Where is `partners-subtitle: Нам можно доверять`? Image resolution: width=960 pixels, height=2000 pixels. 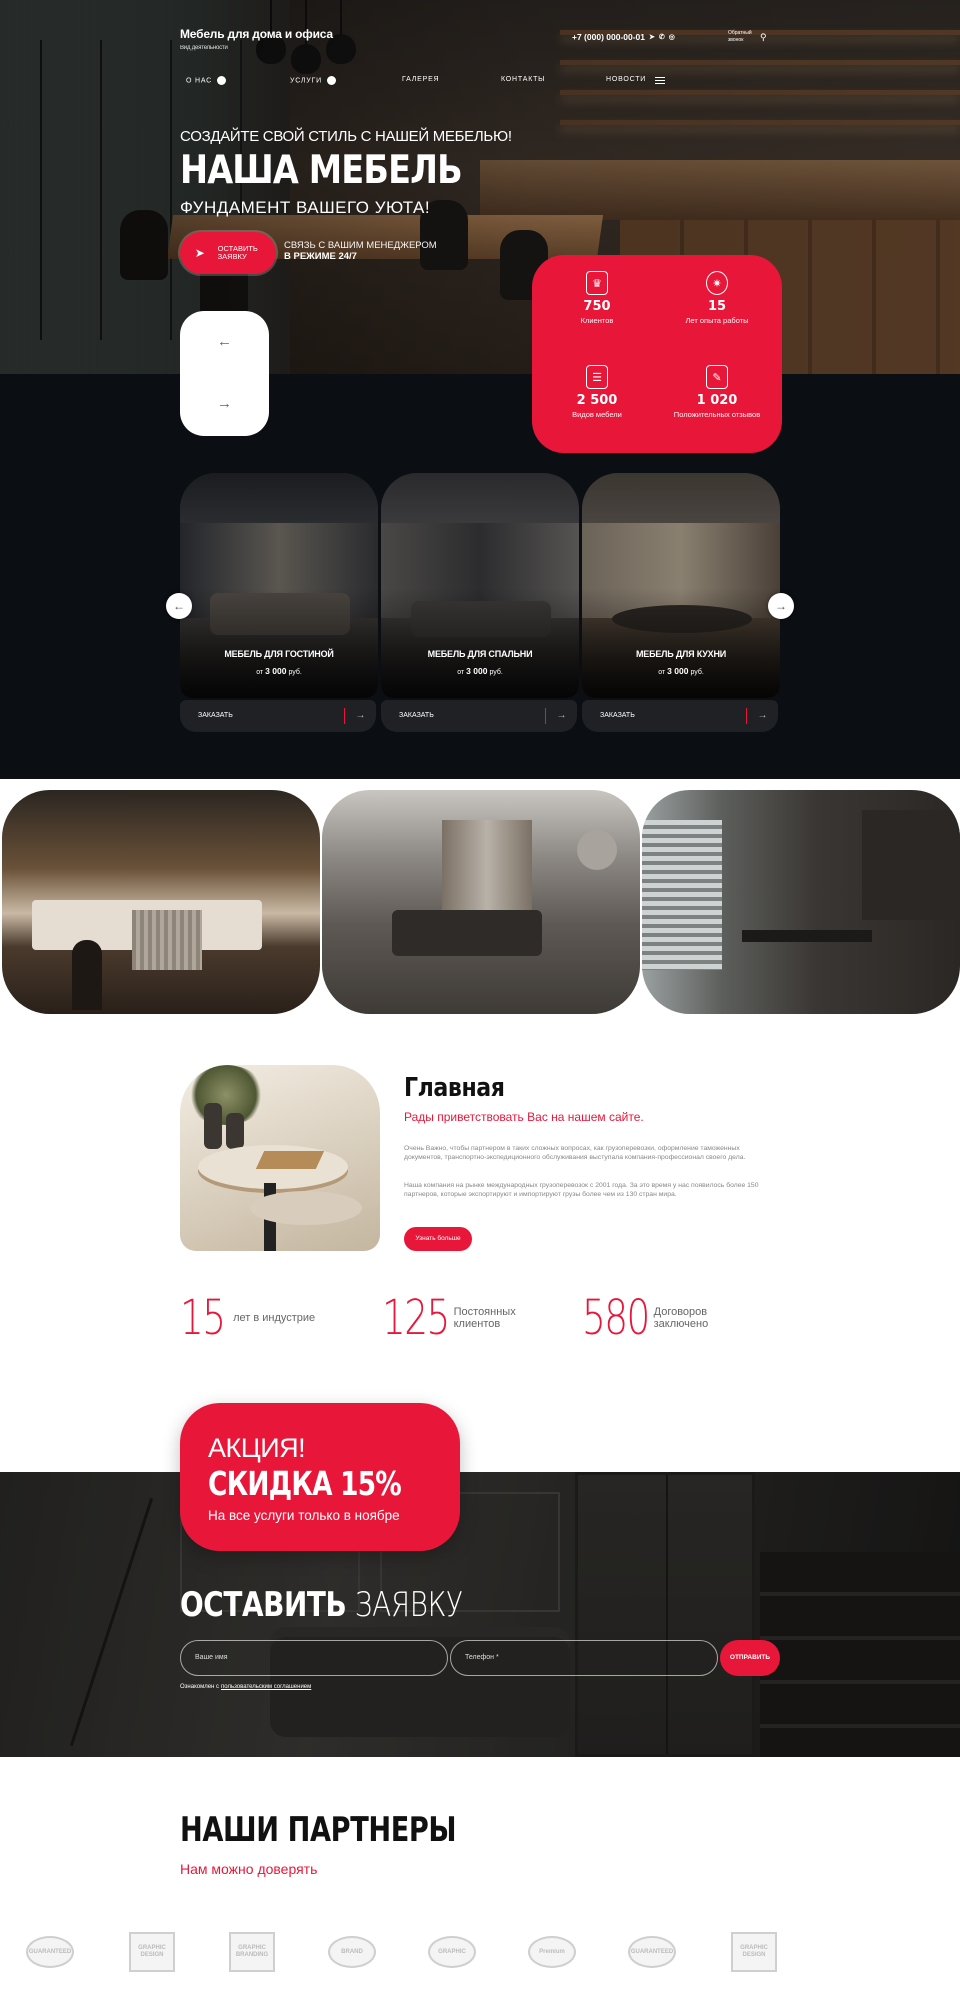 partners-subtitle: Нам можно доверять is located at coordinates (249, 1869).